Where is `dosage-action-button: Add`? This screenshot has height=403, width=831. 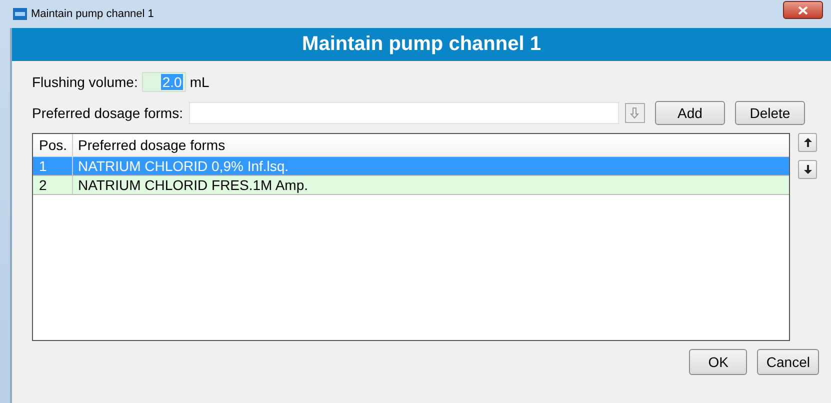
dosage-action-button: Add is located at coordinates (689, 113).